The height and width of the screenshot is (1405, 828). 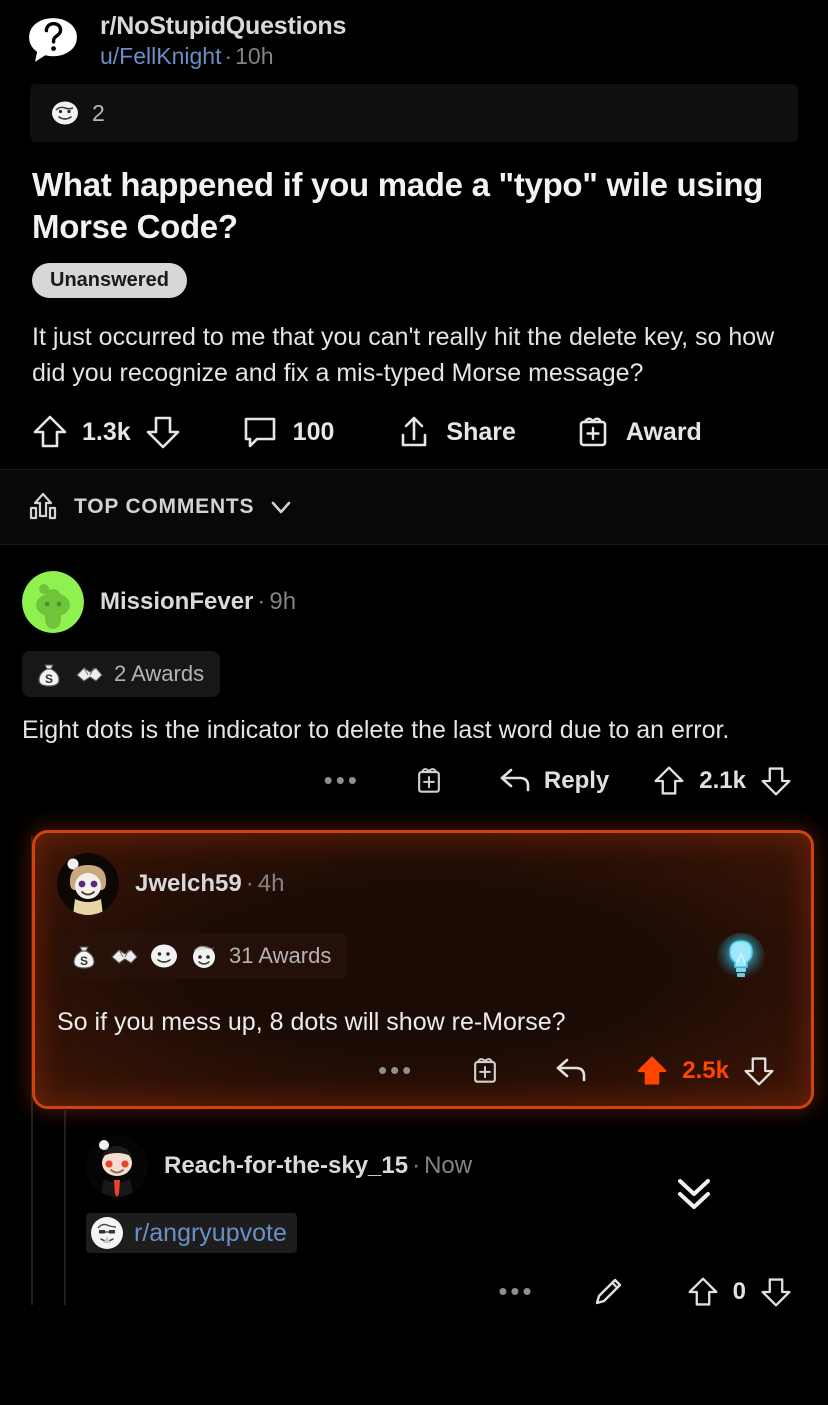 I want to click on sort-top-icon, so click(x=43, y=506).